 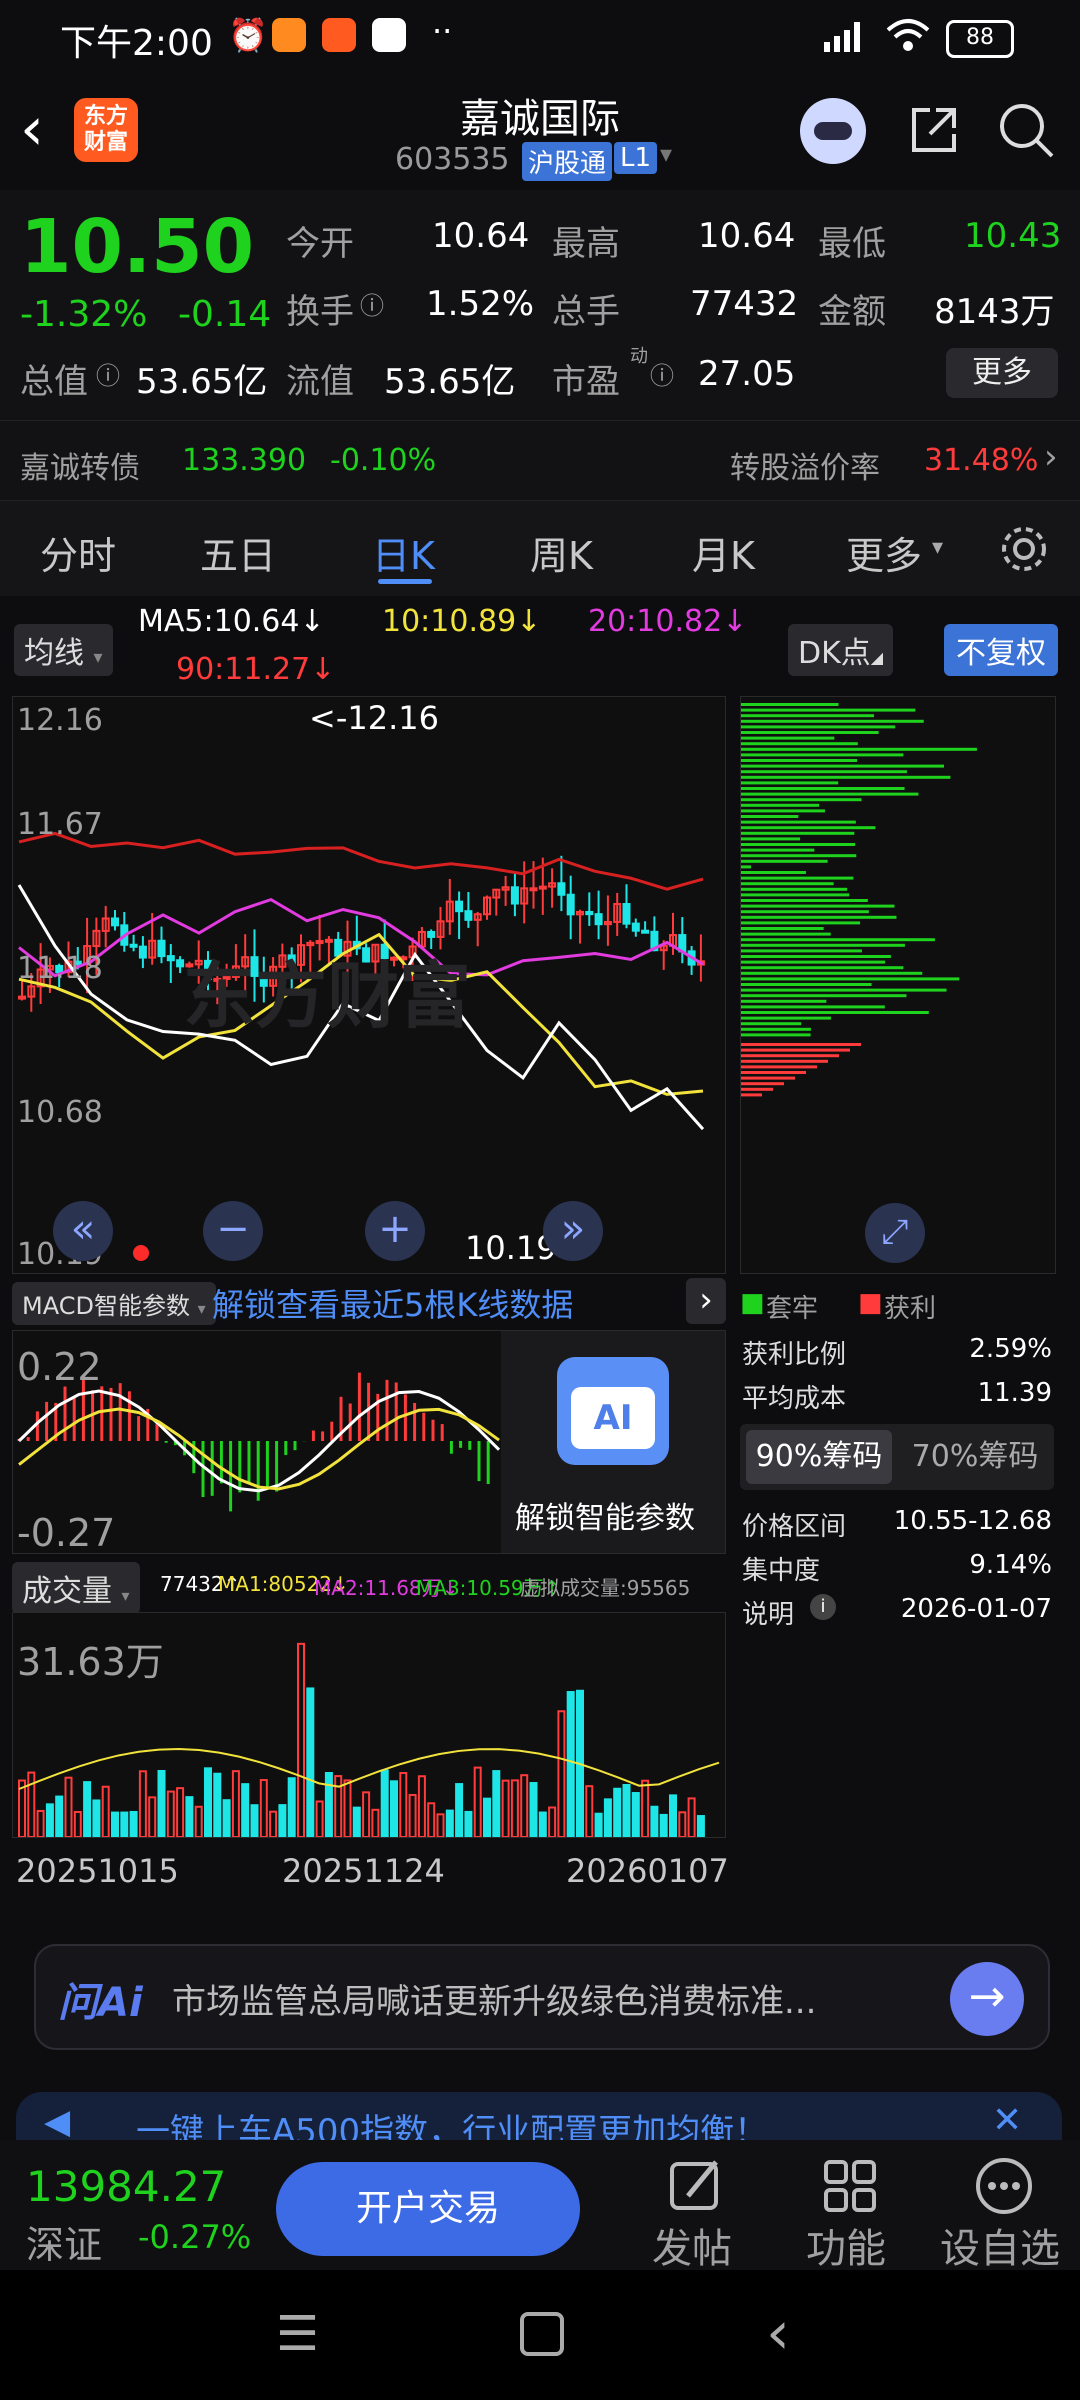 I want to click on macd-chart: 0.22 -0.27 AI 解锁智能参数, so click(x=369, y=1442).